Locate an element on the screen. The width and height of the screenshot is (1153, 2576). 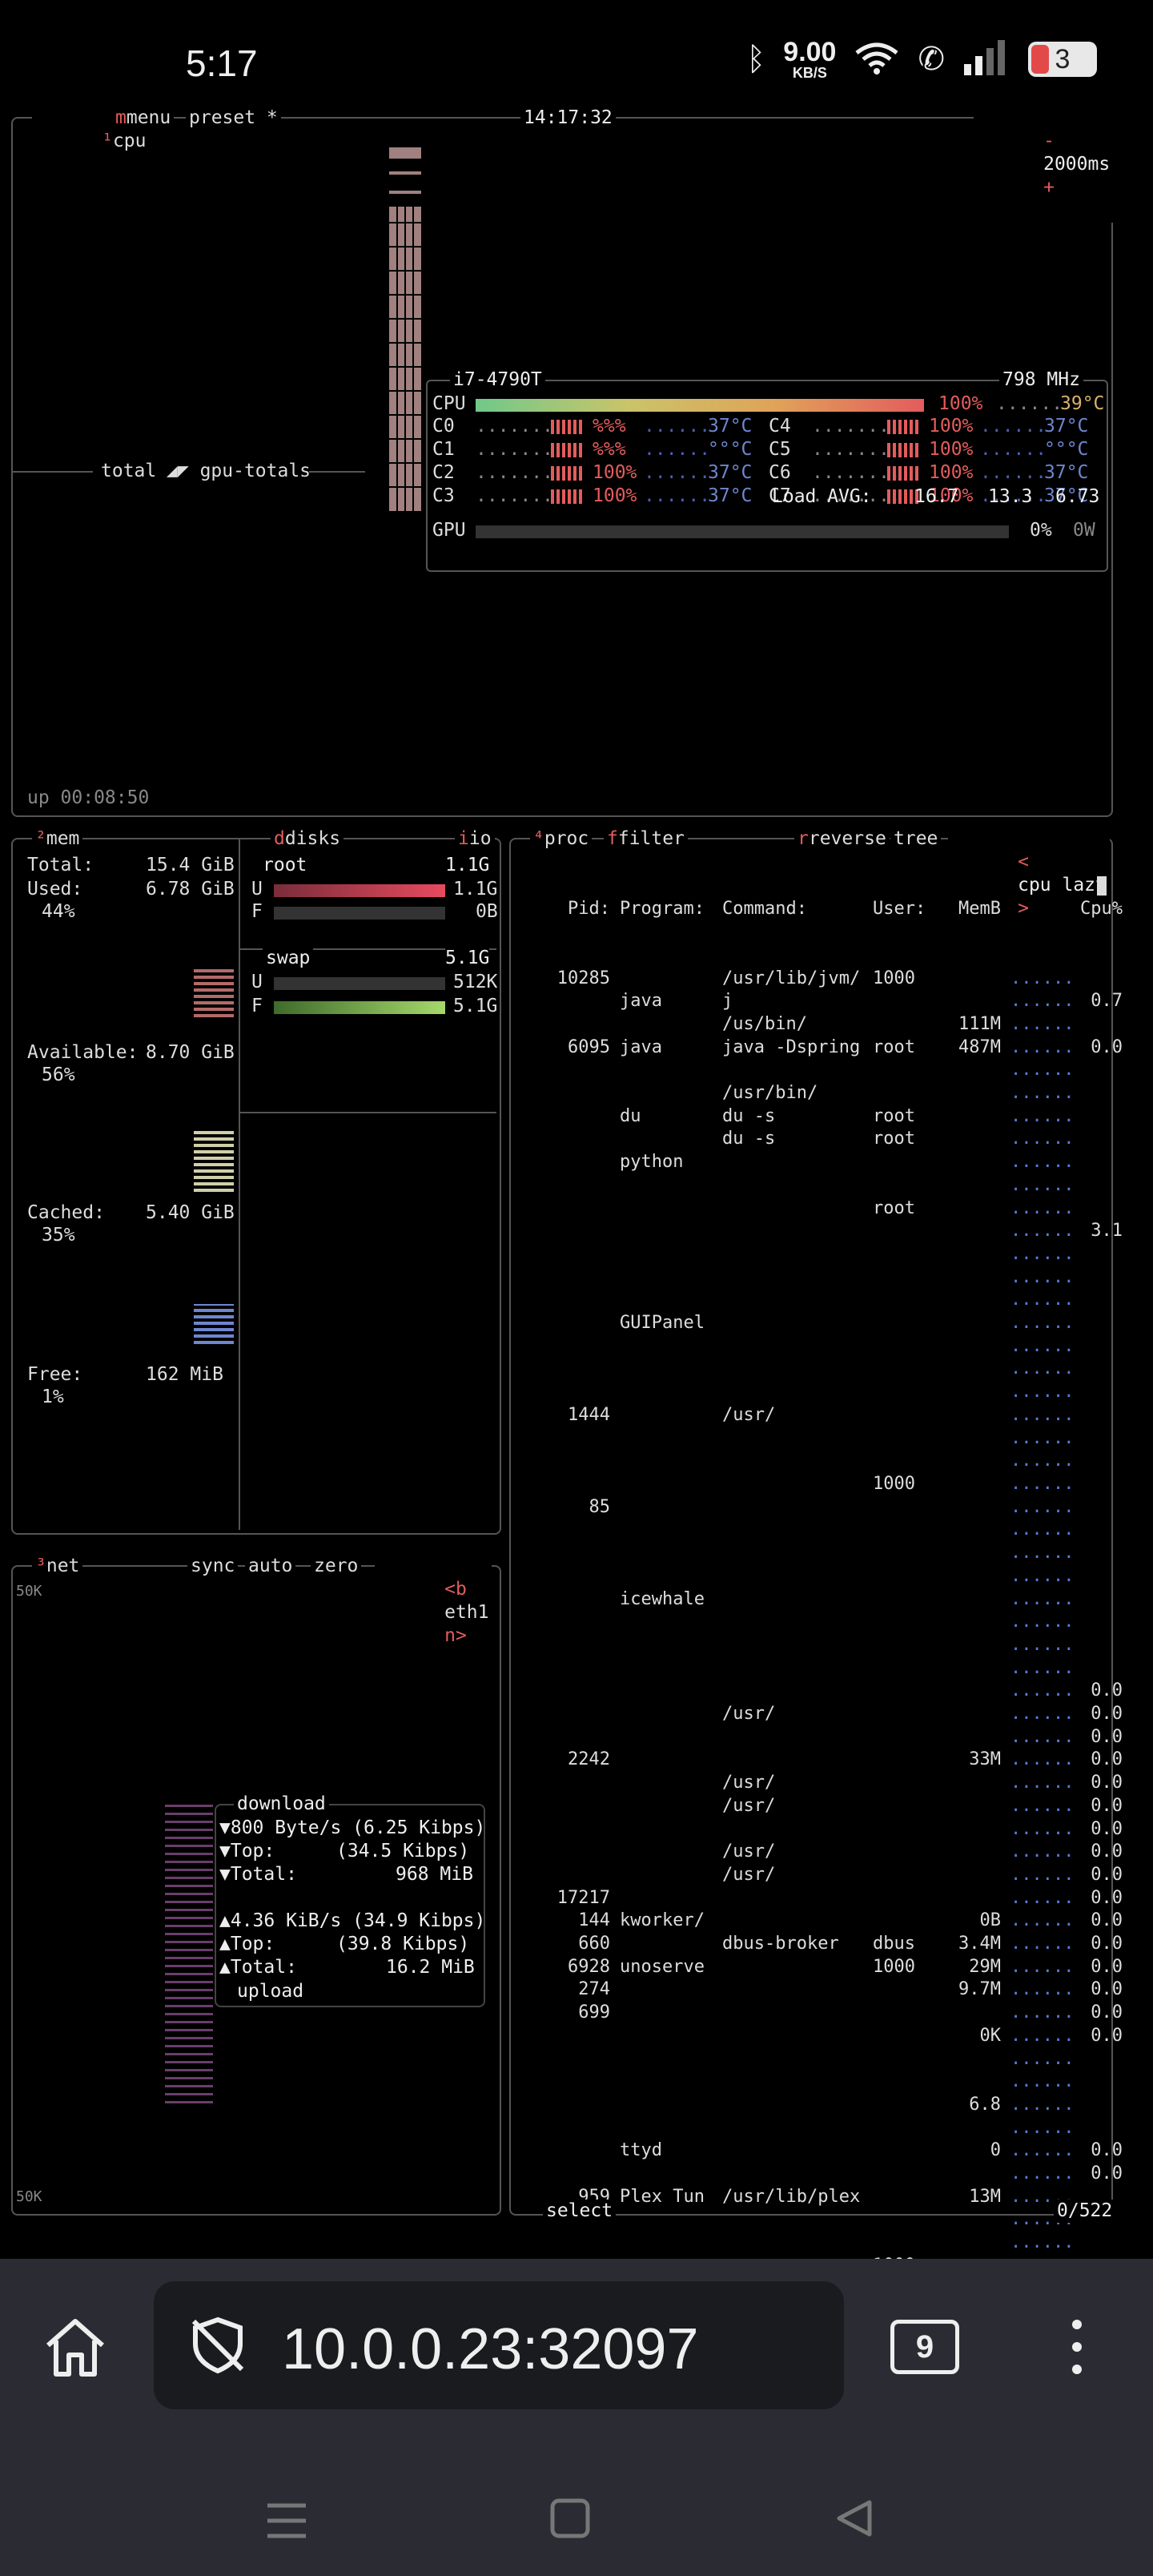
shield-icon is located at coordinates (218, 2347).